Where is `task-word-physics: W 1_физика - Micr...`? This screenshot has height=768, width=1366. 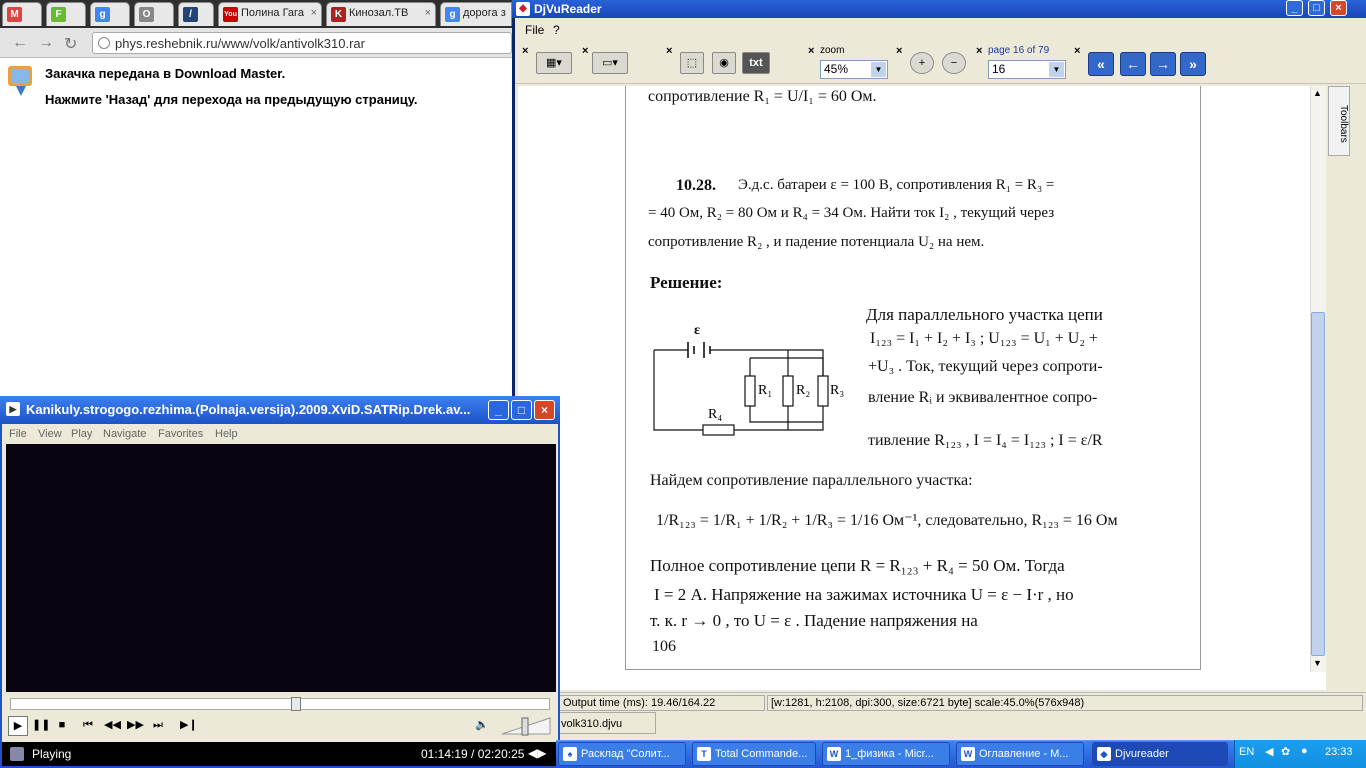
task-word-physics: W 1_физика - Micr... is located at coordinates (886, 754).